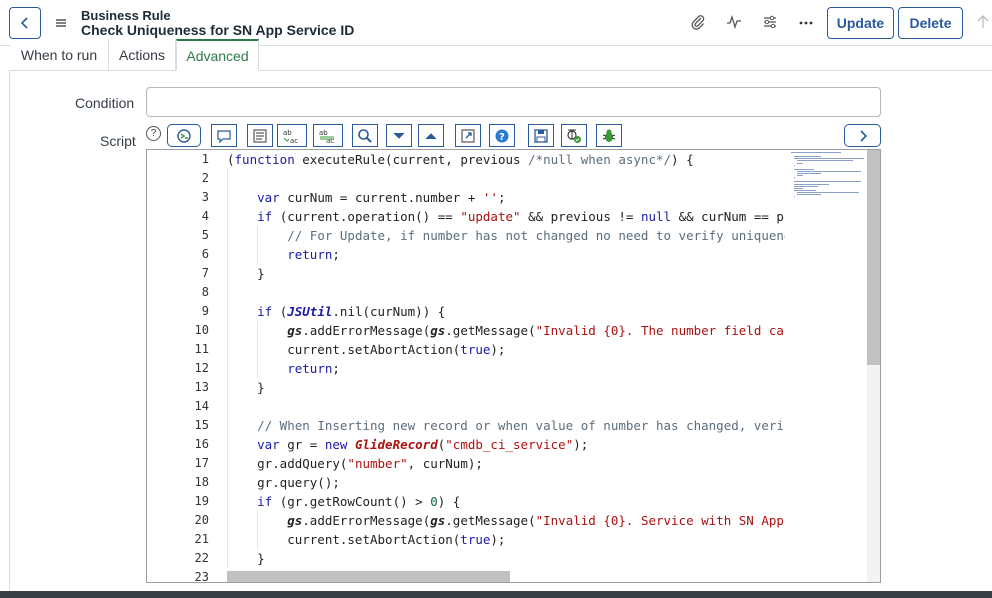 Image resolution: width=992 pixels, height=598 pixels. I want to click on line-number: 21, so click(201, 539).